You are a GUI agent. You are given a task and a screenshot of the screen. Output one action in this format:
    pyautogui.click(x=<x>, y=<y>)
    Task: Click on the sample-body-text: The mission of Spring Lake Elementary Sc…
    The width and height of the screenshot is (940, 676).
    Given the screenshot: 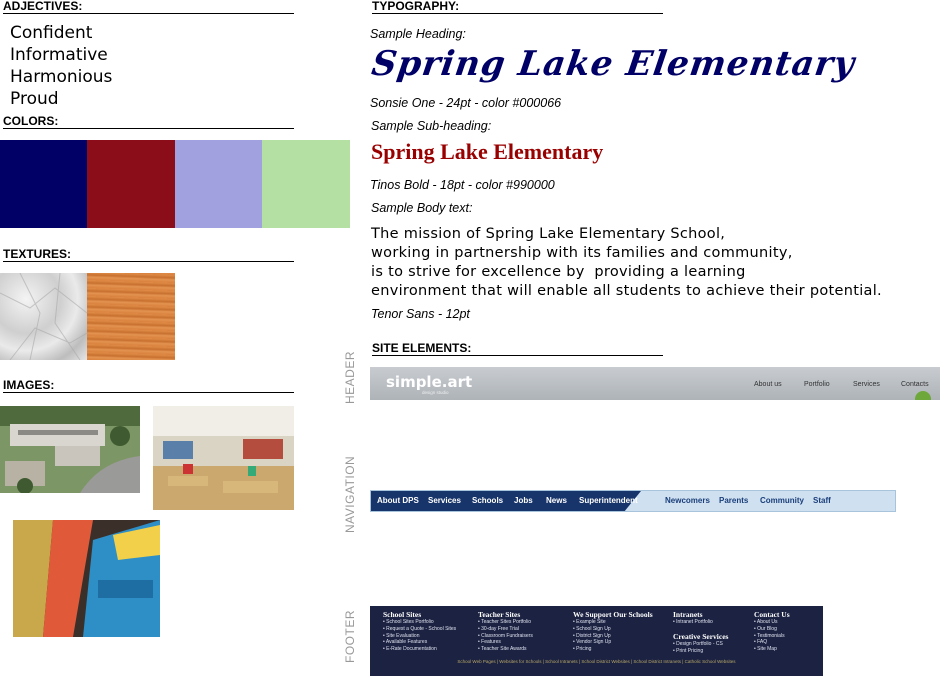 What is the action you would take?
    pyautogui.click(x=626, y=263)
    